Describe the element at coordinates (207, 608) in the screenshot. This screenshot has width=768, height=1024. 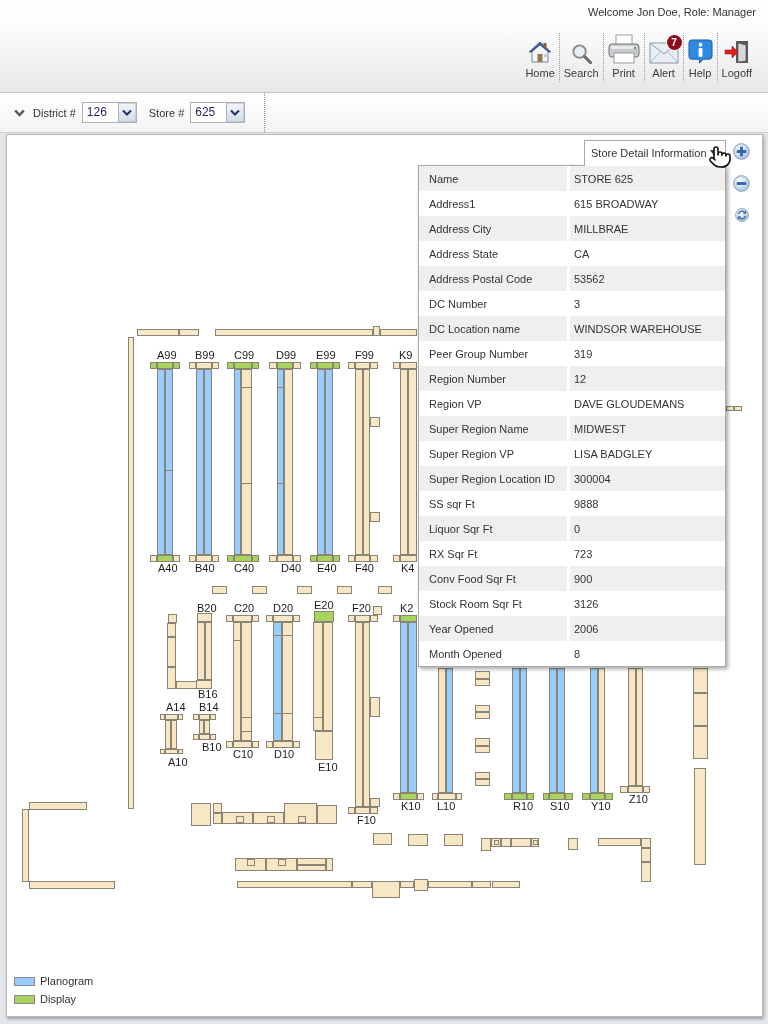
I see `aisle-label: B20` at that location.